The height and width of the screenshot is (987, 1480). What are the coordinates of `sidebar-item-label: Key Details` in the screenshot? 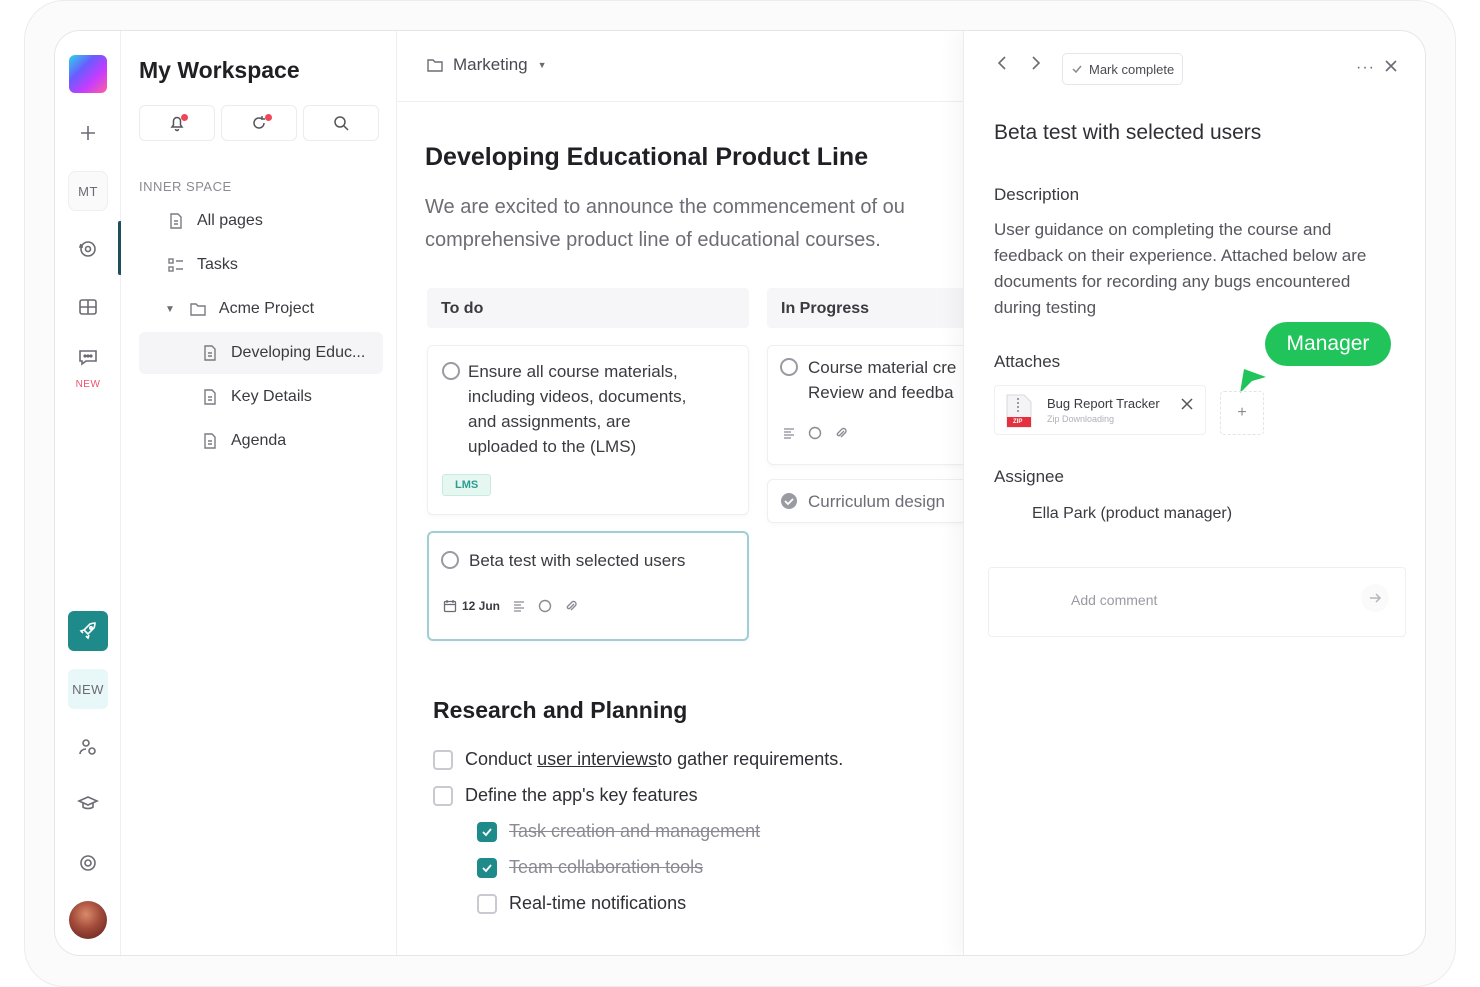 It's located at (271, 396).